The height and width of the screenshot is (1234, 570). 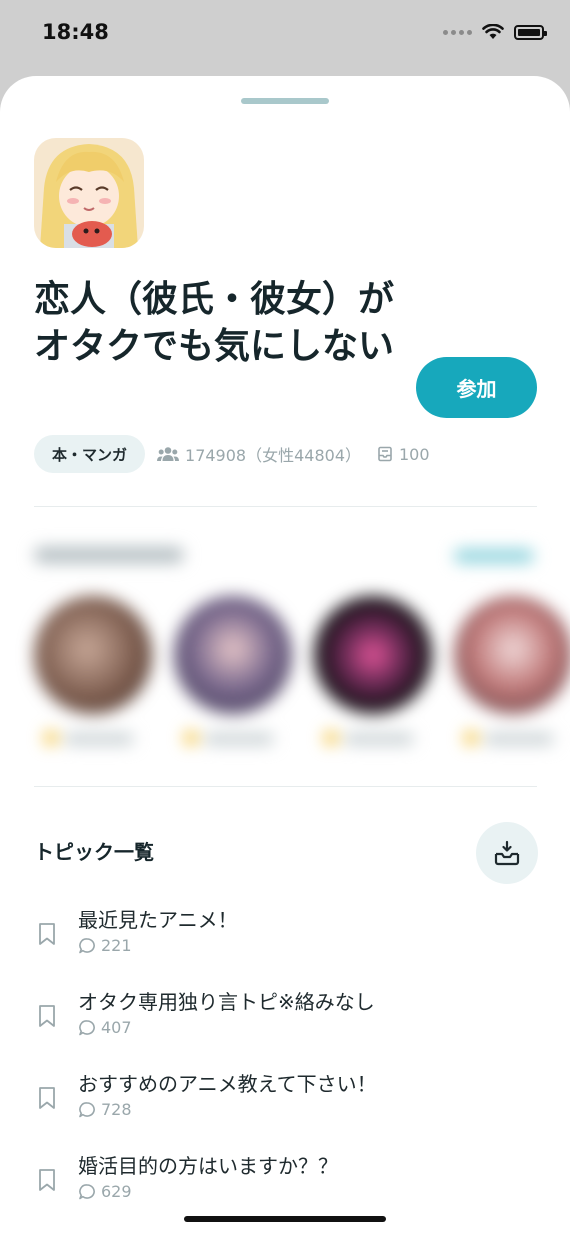 I want to click on topic-title: オタク専用独り言トピ※絡みなし, so click(x=226, y=1000).